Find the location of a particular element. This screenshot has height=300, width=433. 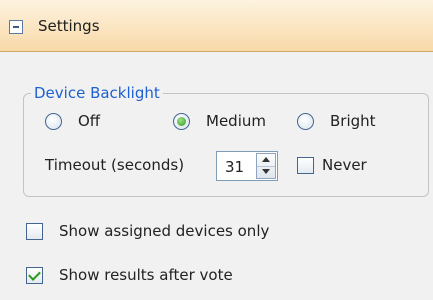

show-assigned-label: Show assigned devices only is located at coordinates (164, 231).